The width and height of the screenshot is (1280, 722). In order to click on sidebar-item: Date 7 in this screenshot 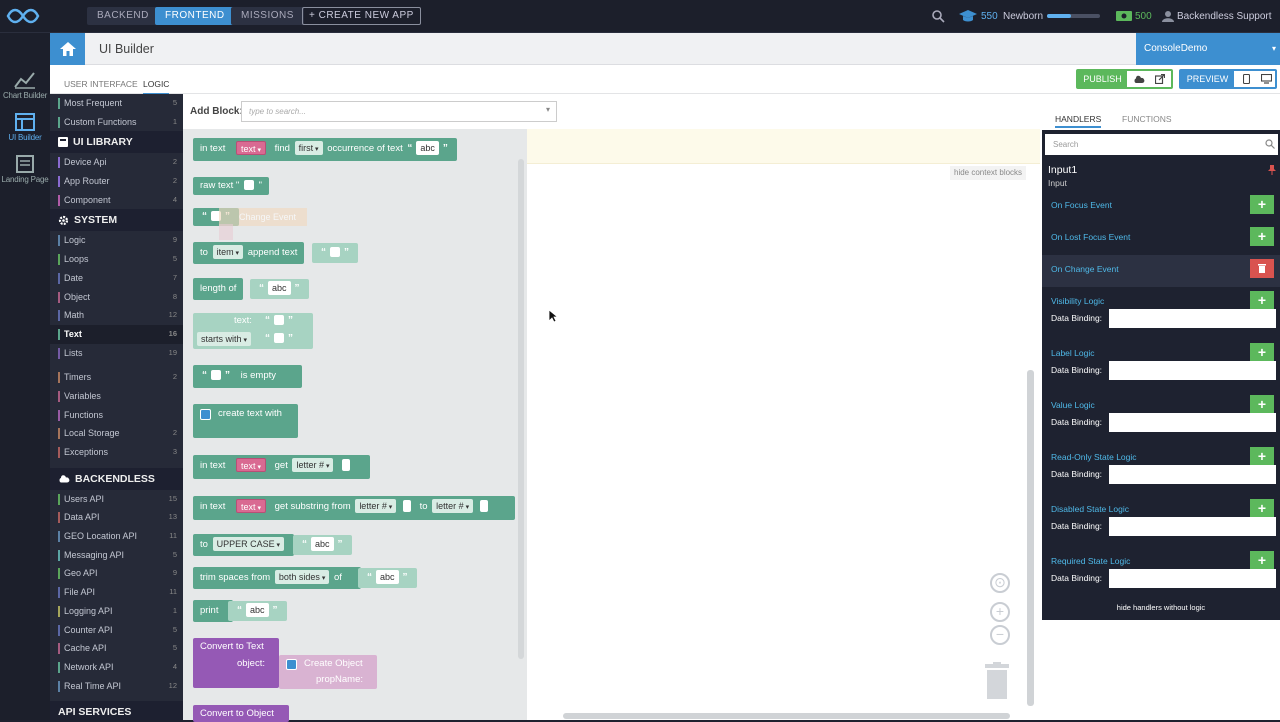, I will do `click(116, 278)`.